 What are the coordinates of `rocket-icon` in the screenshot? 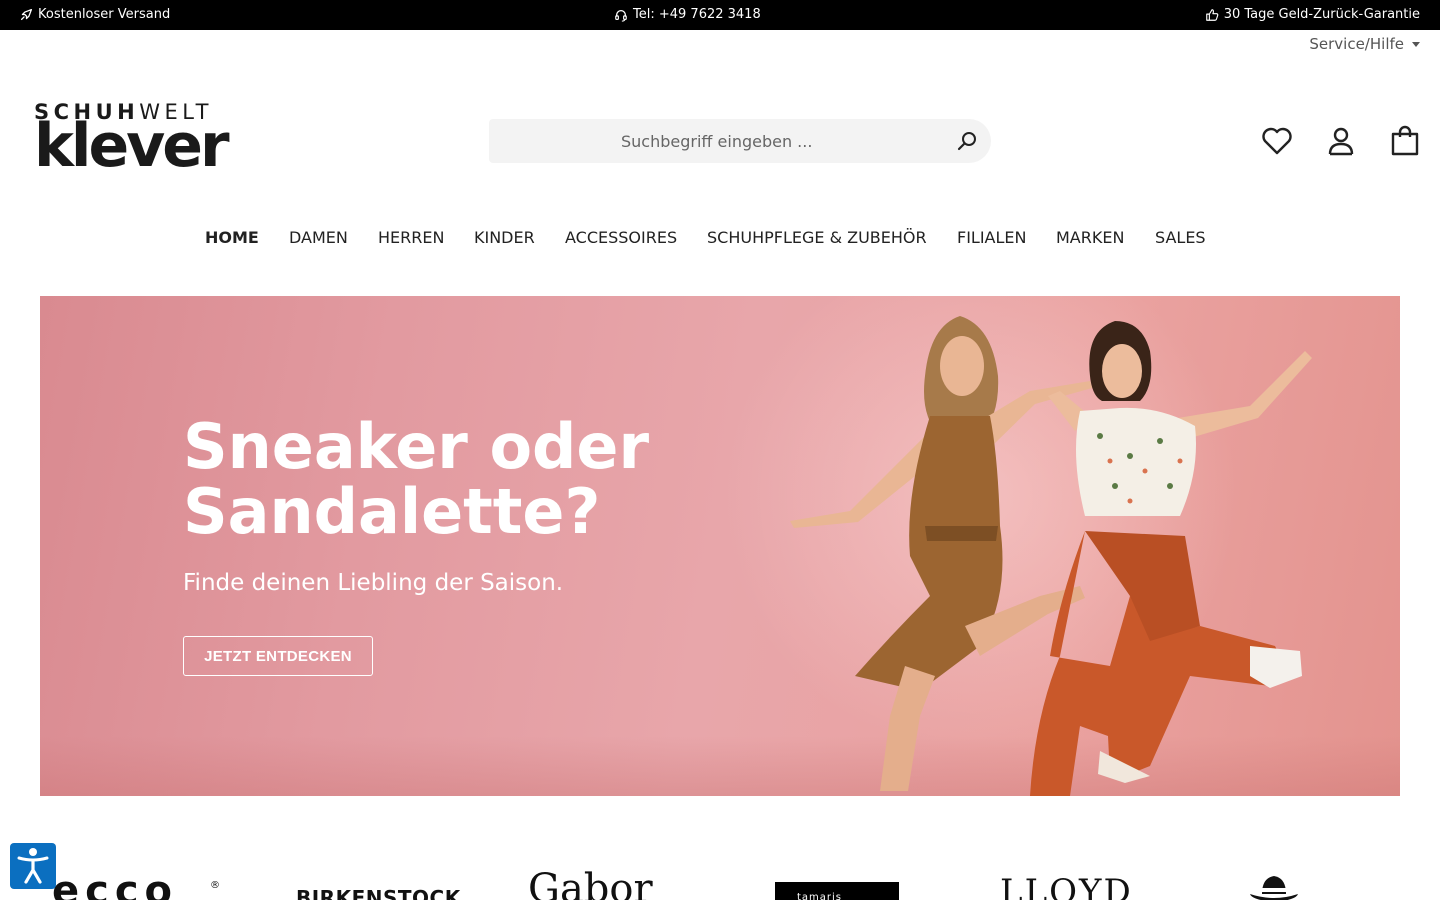 It's located at (26, 14).